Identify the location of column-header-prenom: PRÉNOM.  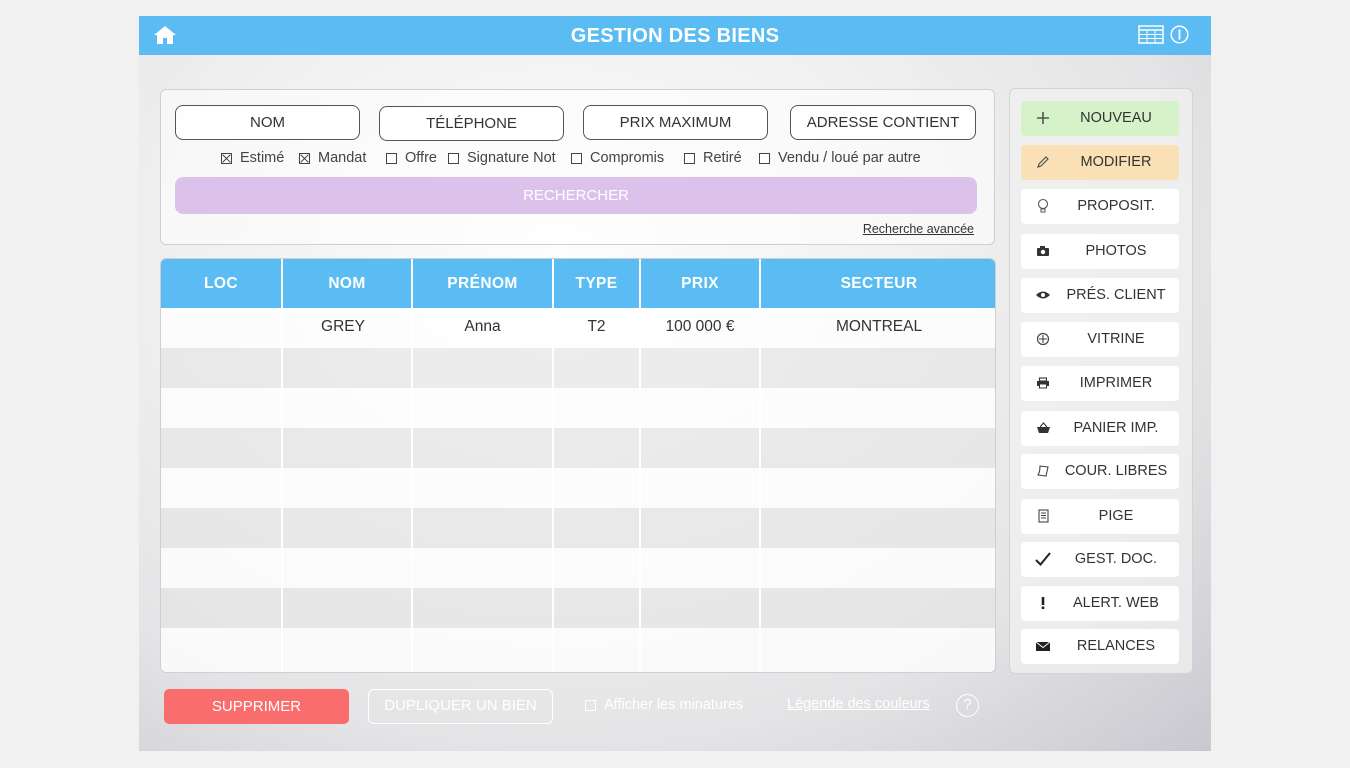
(482, 283).